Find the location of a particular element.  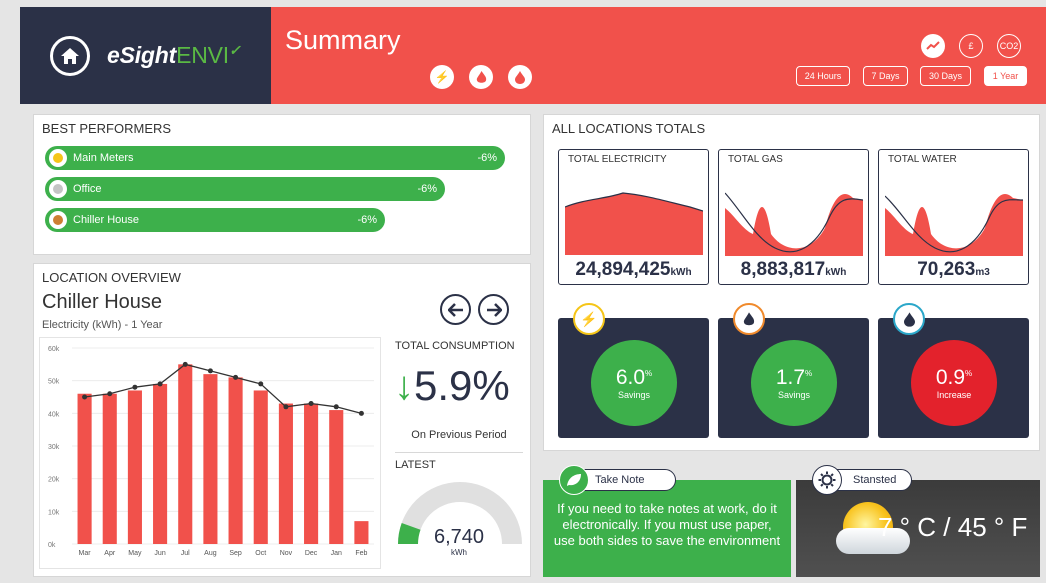

brand-panel: eSightENVI✓ is located at coordinates (145, 55).